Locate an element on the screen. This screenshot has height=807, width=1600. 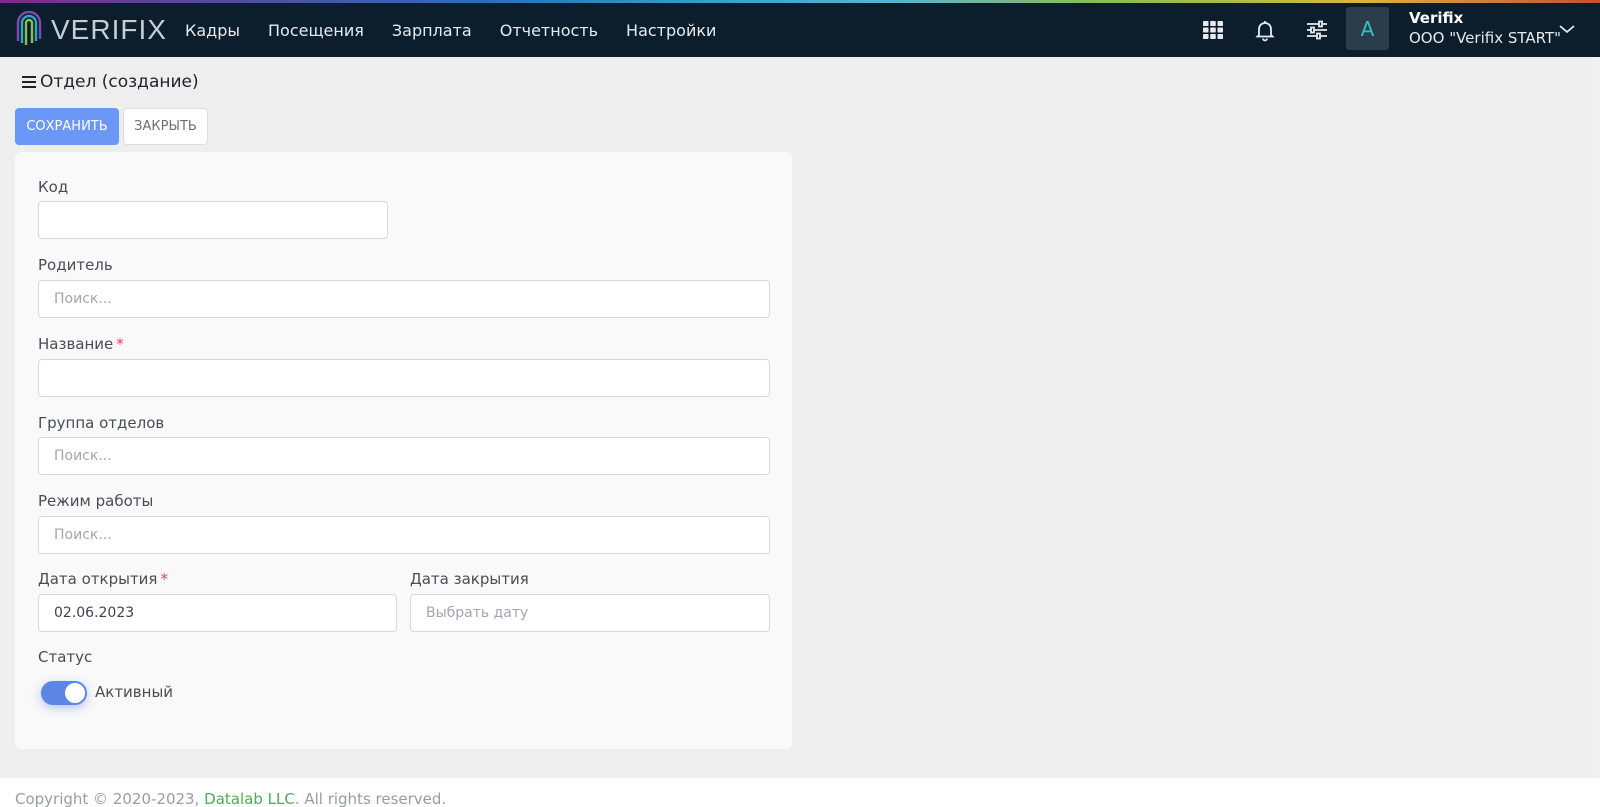
fingerprint-logo-icon is located at coordinates (29, 27).